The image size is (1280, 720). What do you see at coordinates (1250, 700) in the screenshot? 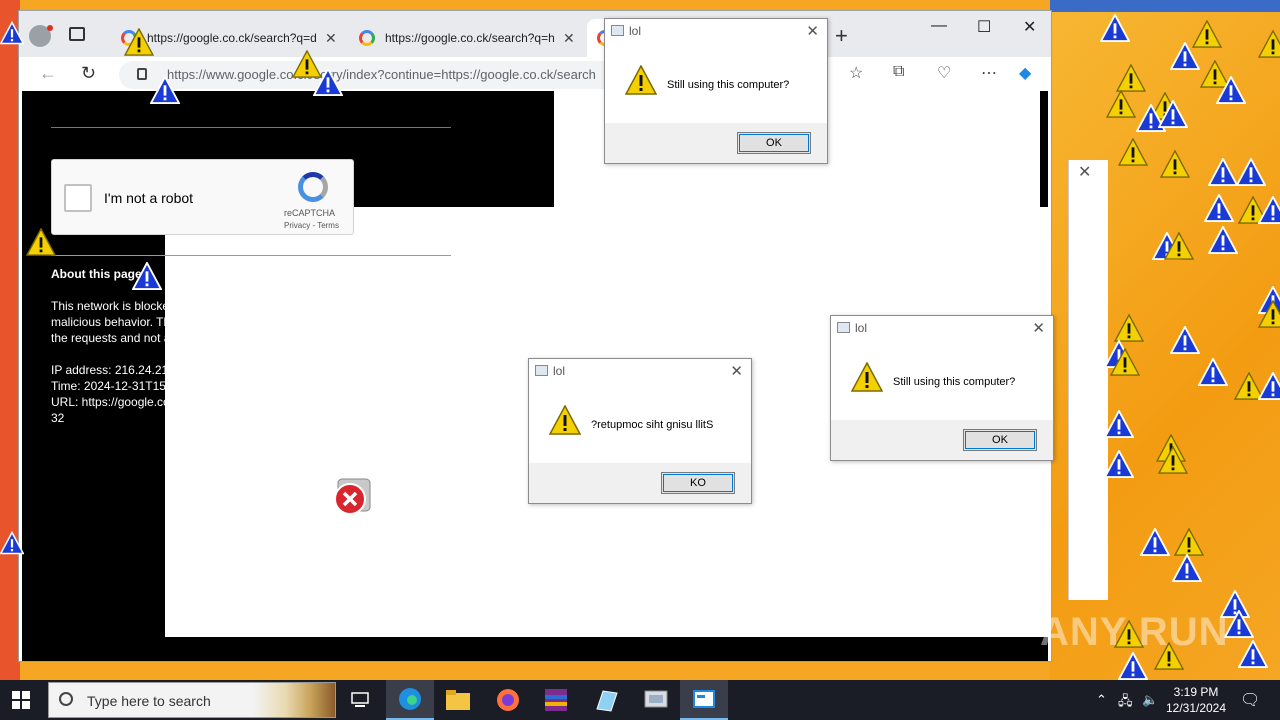
I see `notifications-icon: 🗨` at bounding box center [1250, 700].